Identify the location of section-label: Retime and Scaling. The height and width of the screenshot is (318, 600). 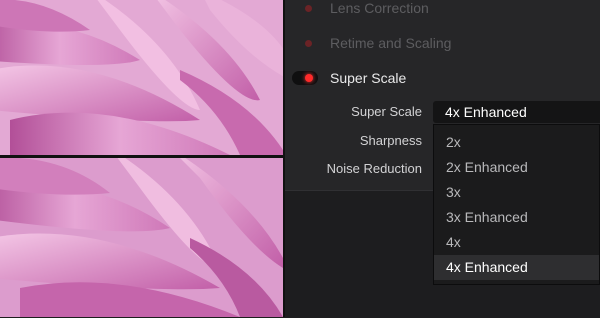
(391, 43).